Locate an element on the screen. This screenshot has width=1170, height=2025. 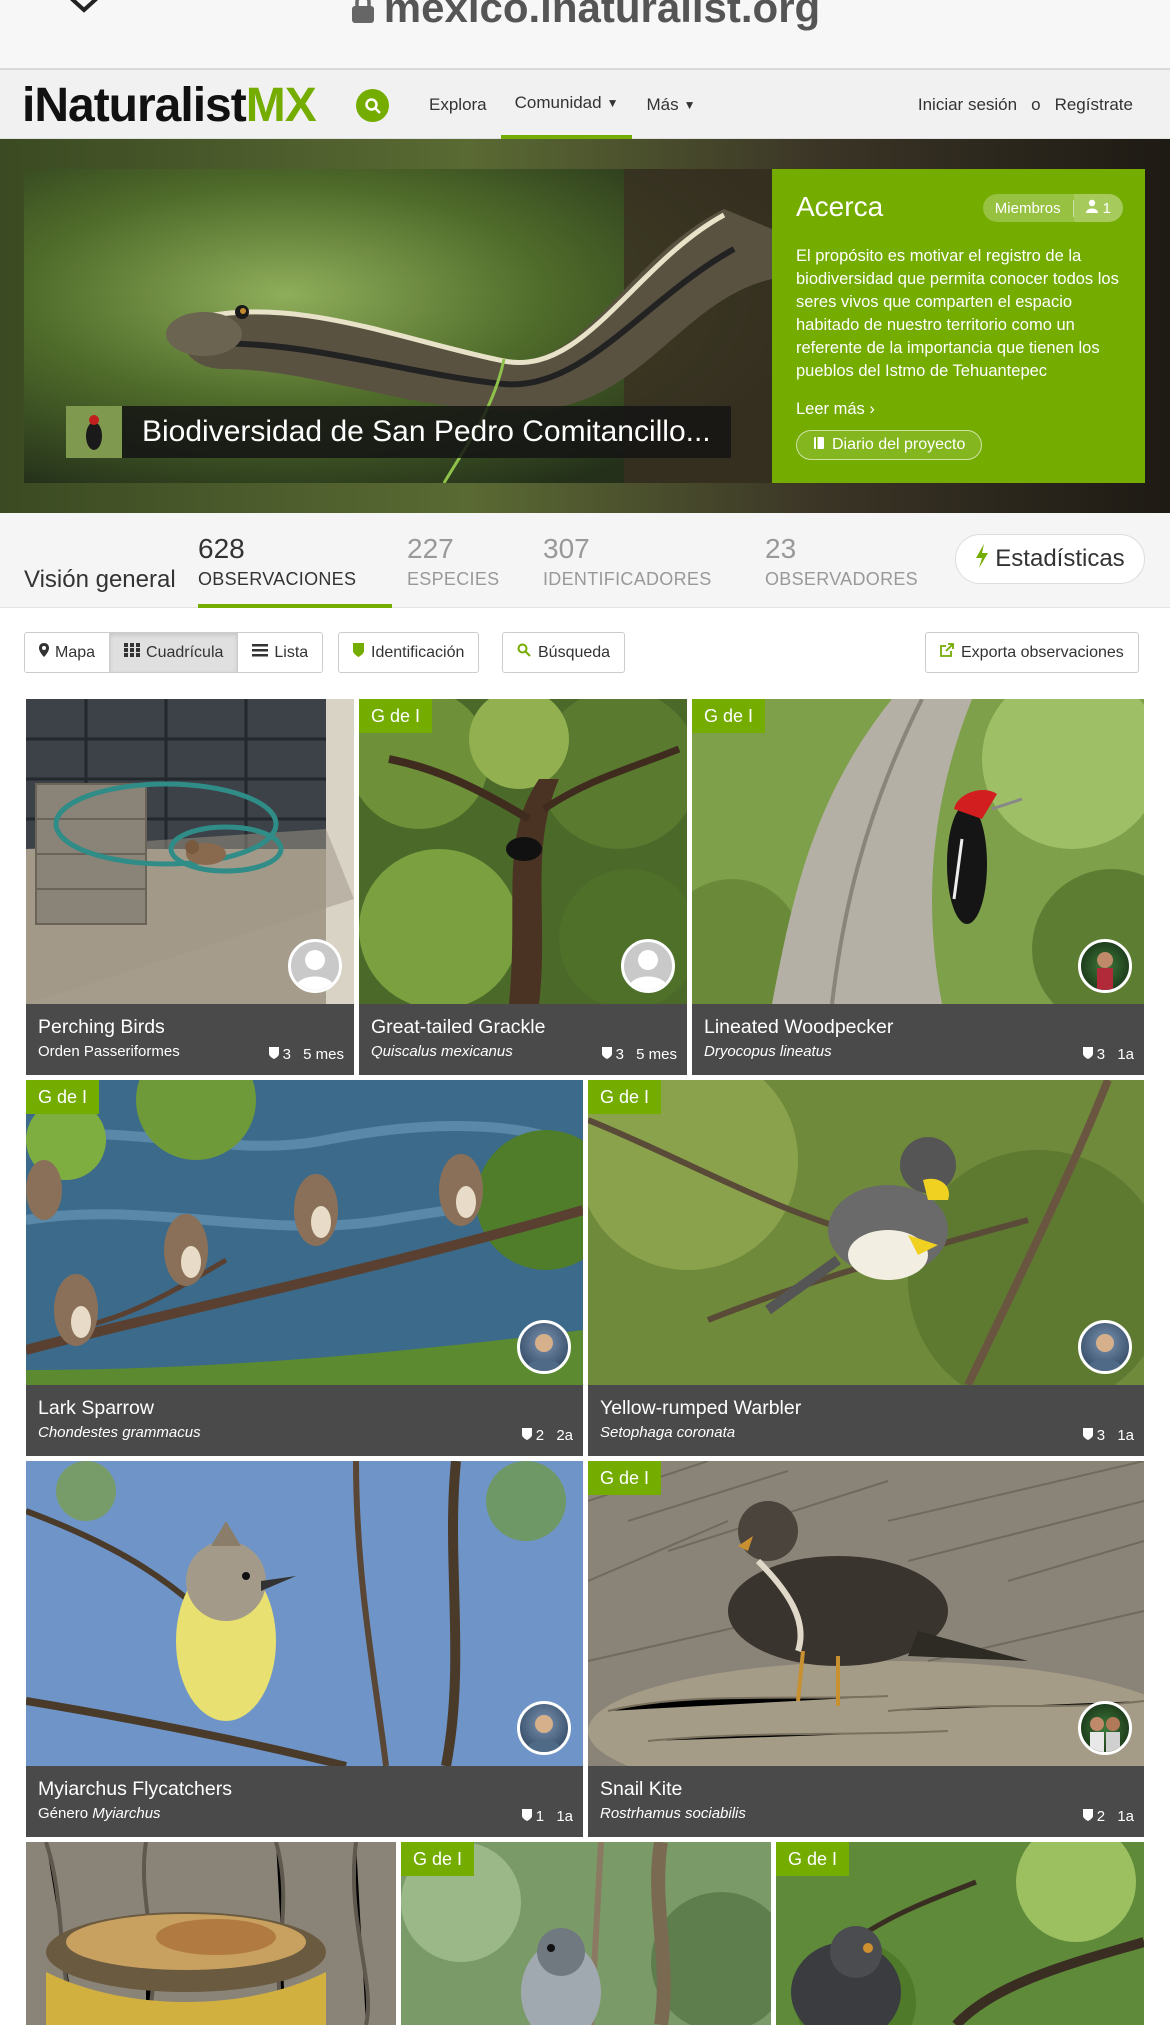
stat-species: 227 ESPECIES is located at coordinates (453, 570).